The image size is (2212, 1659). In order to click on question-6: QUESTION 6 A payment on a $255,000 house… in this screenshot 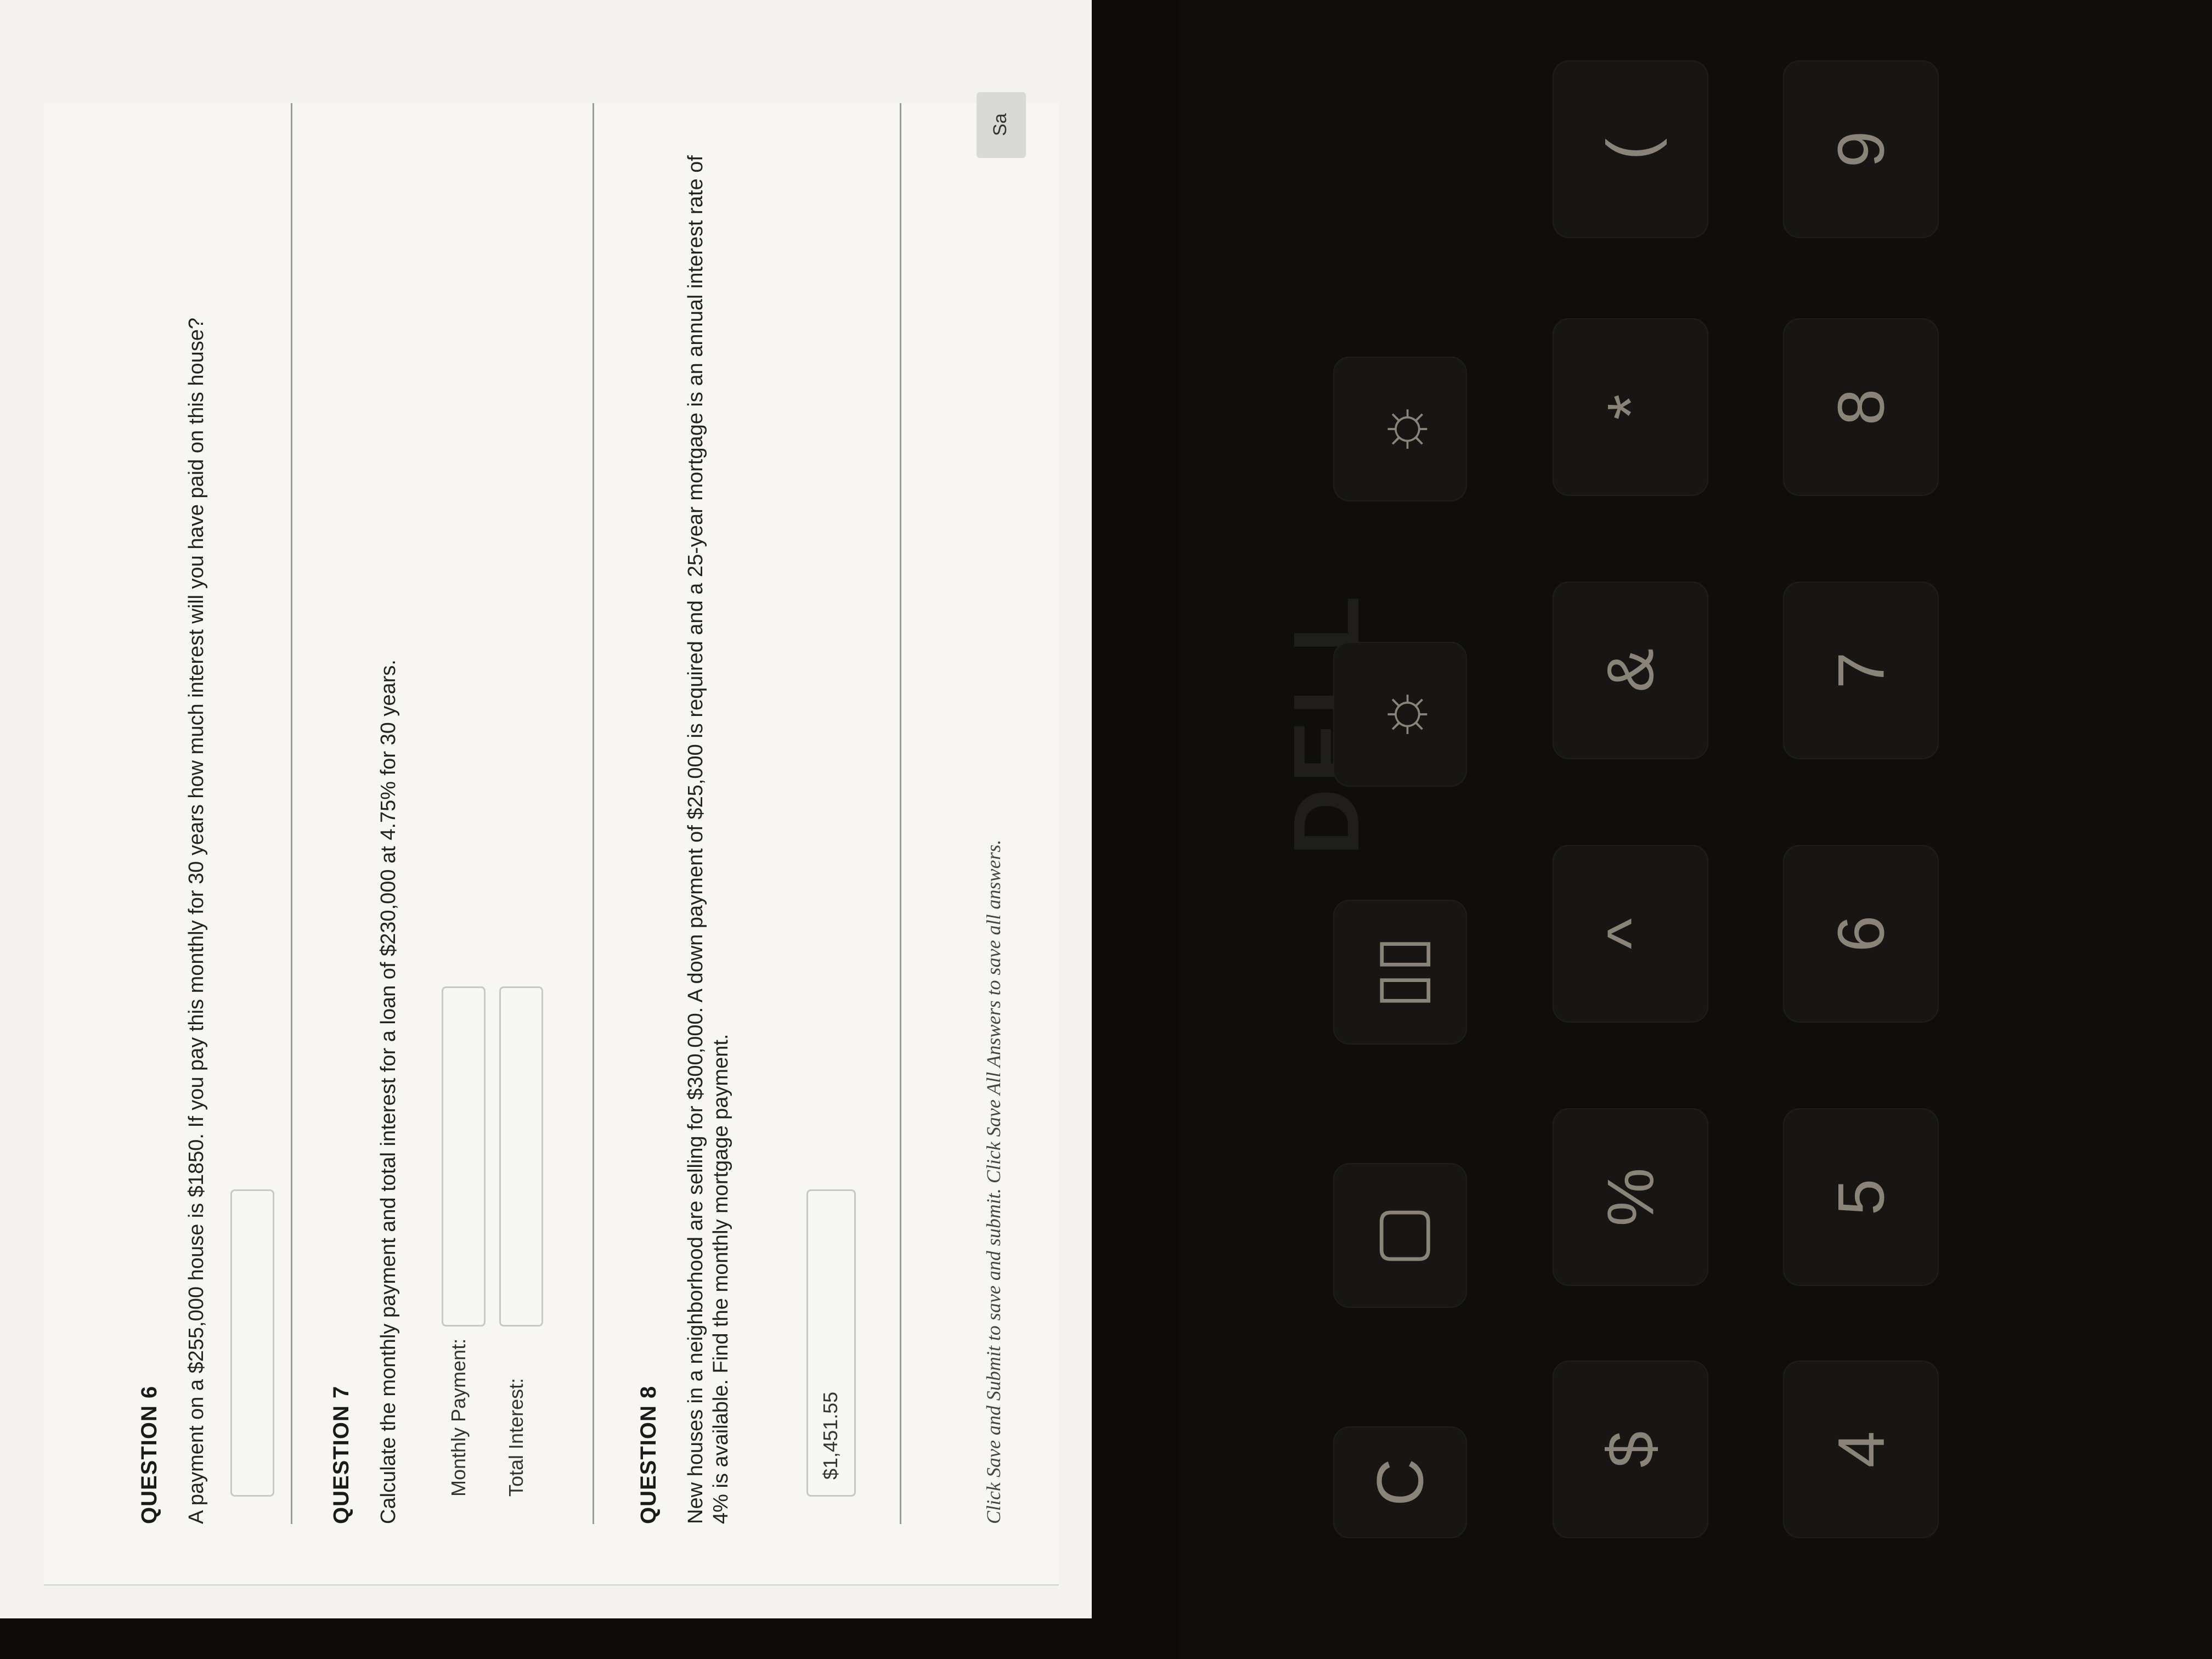, I will do `click(173, 847)`.